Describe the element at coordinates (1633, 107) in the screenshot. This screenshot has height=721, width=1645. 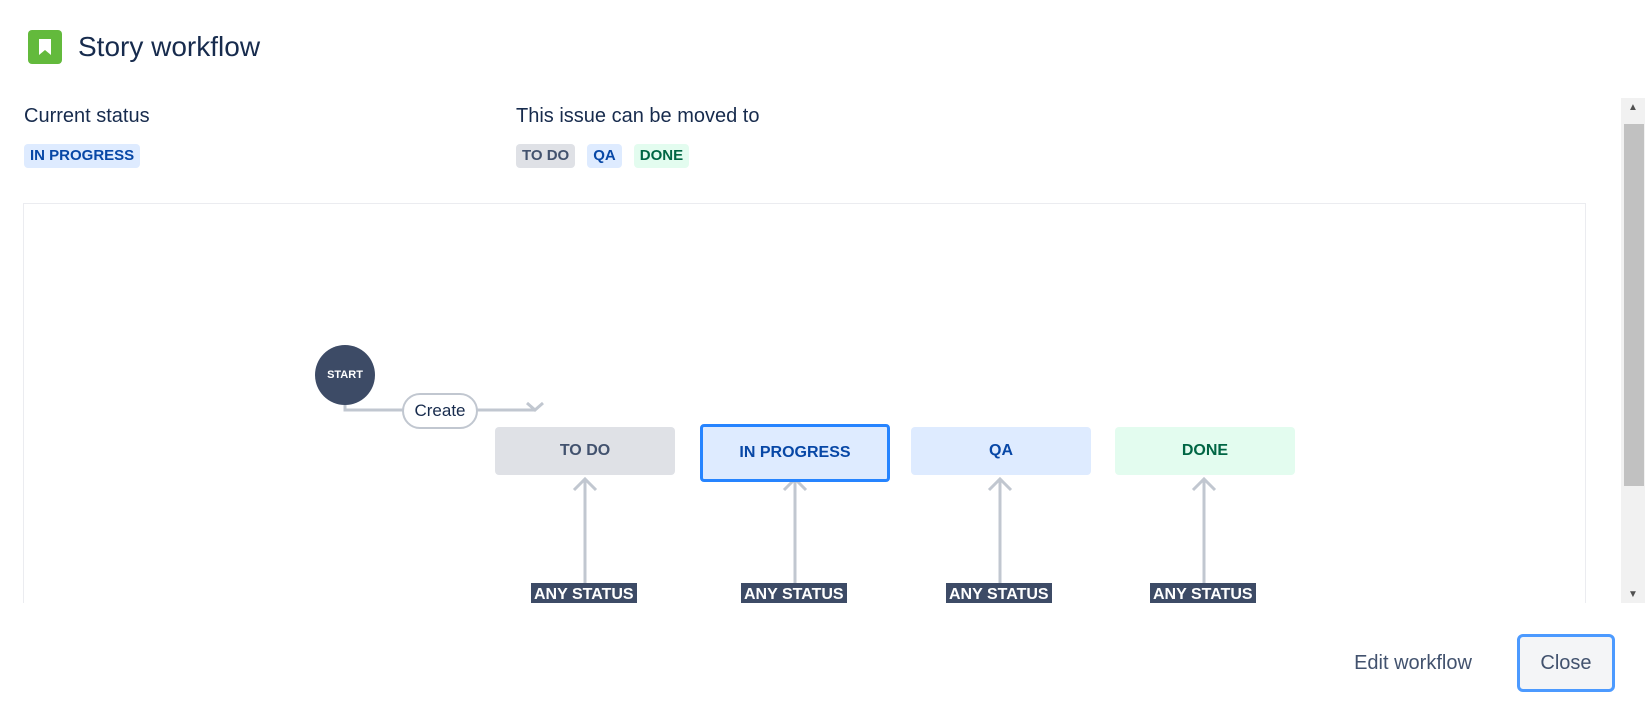
I see `scroll-up-arrow-icon: ▲` at that location.